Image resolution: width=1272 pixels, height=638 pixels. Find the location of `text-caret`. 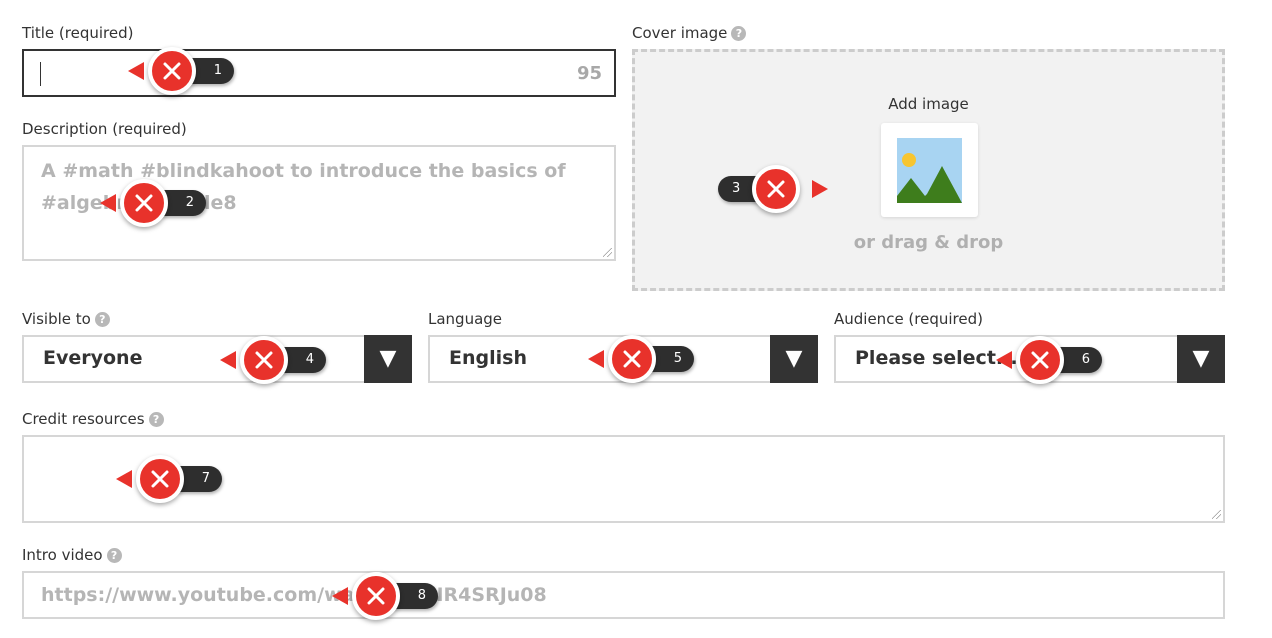

text-caret is located at coordinates (40, 74).